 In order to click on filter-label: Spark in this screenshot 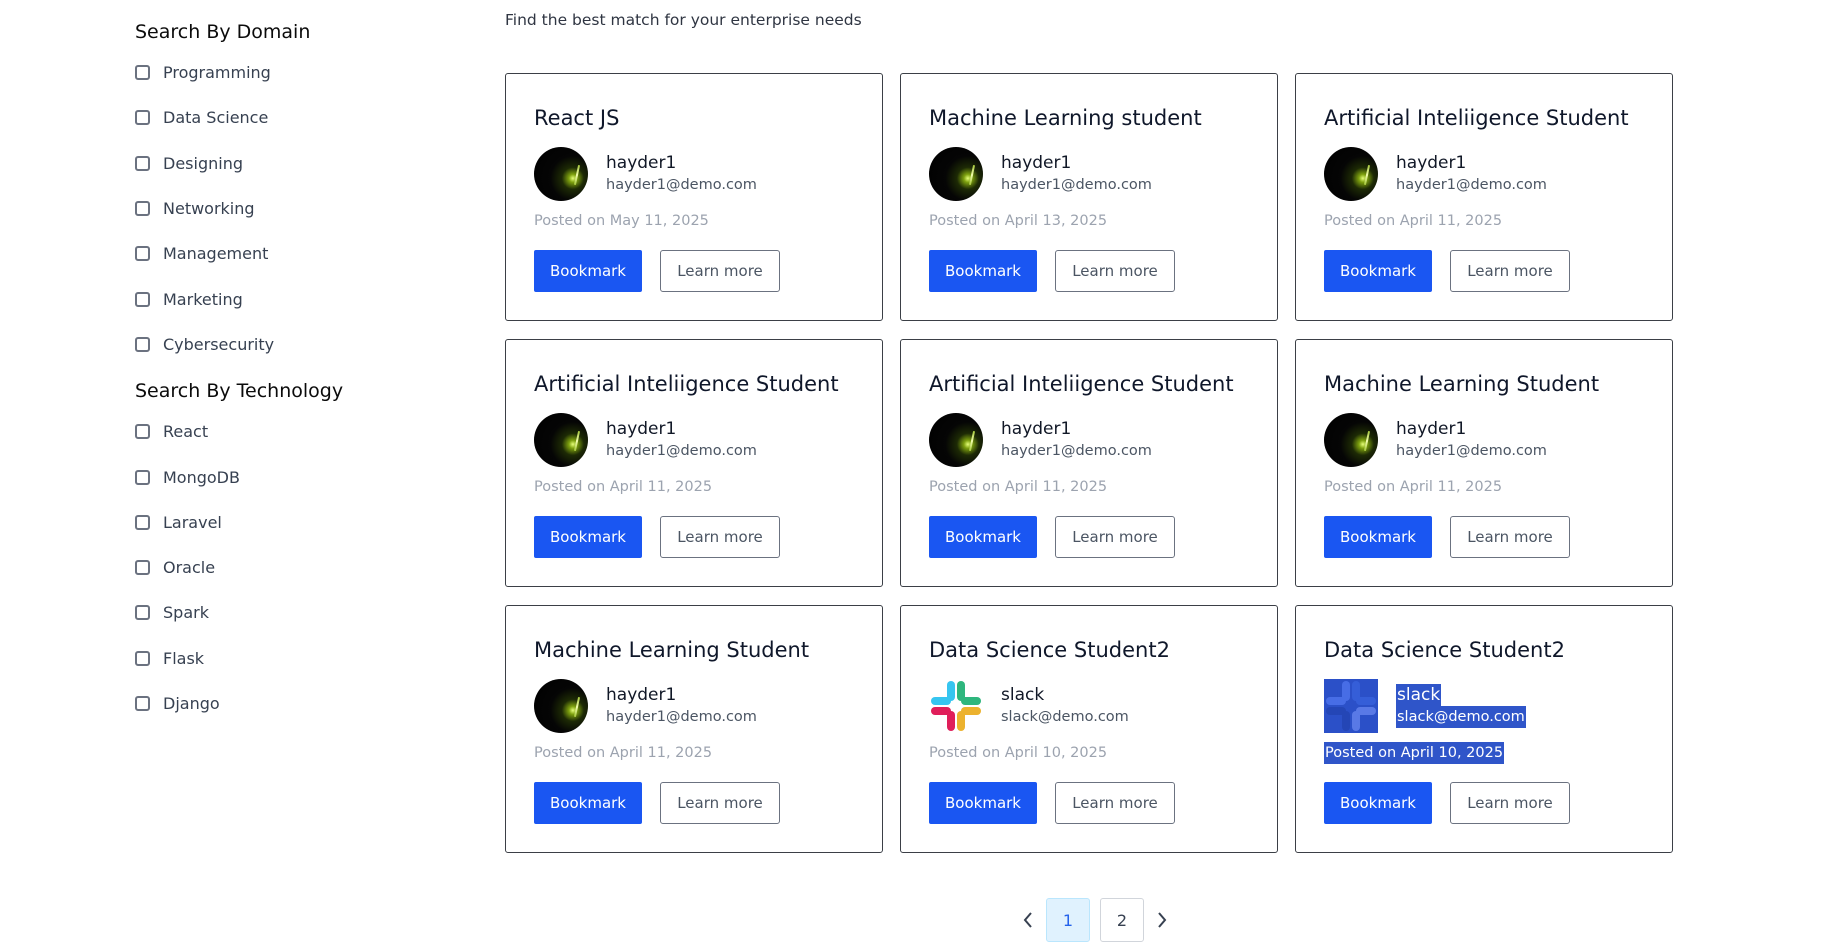, I will do `click(186, 613)`.